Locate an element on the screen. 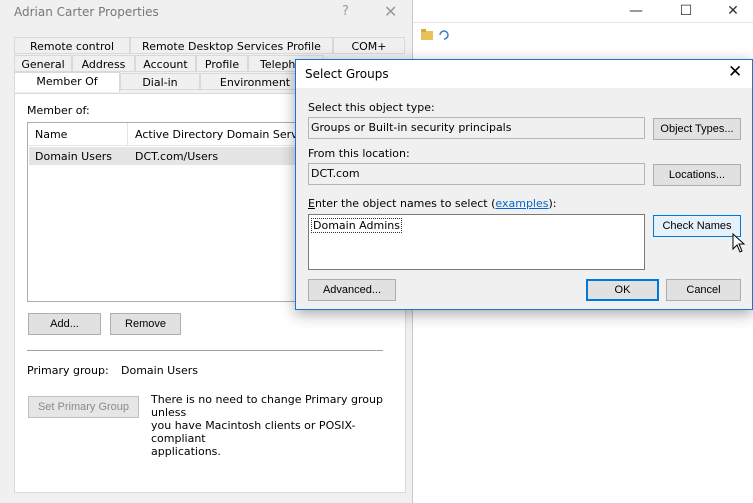 Image resolution: width=753 pixels, height=503 pixels. tab-account: Account is located at coordinates (165, 63).